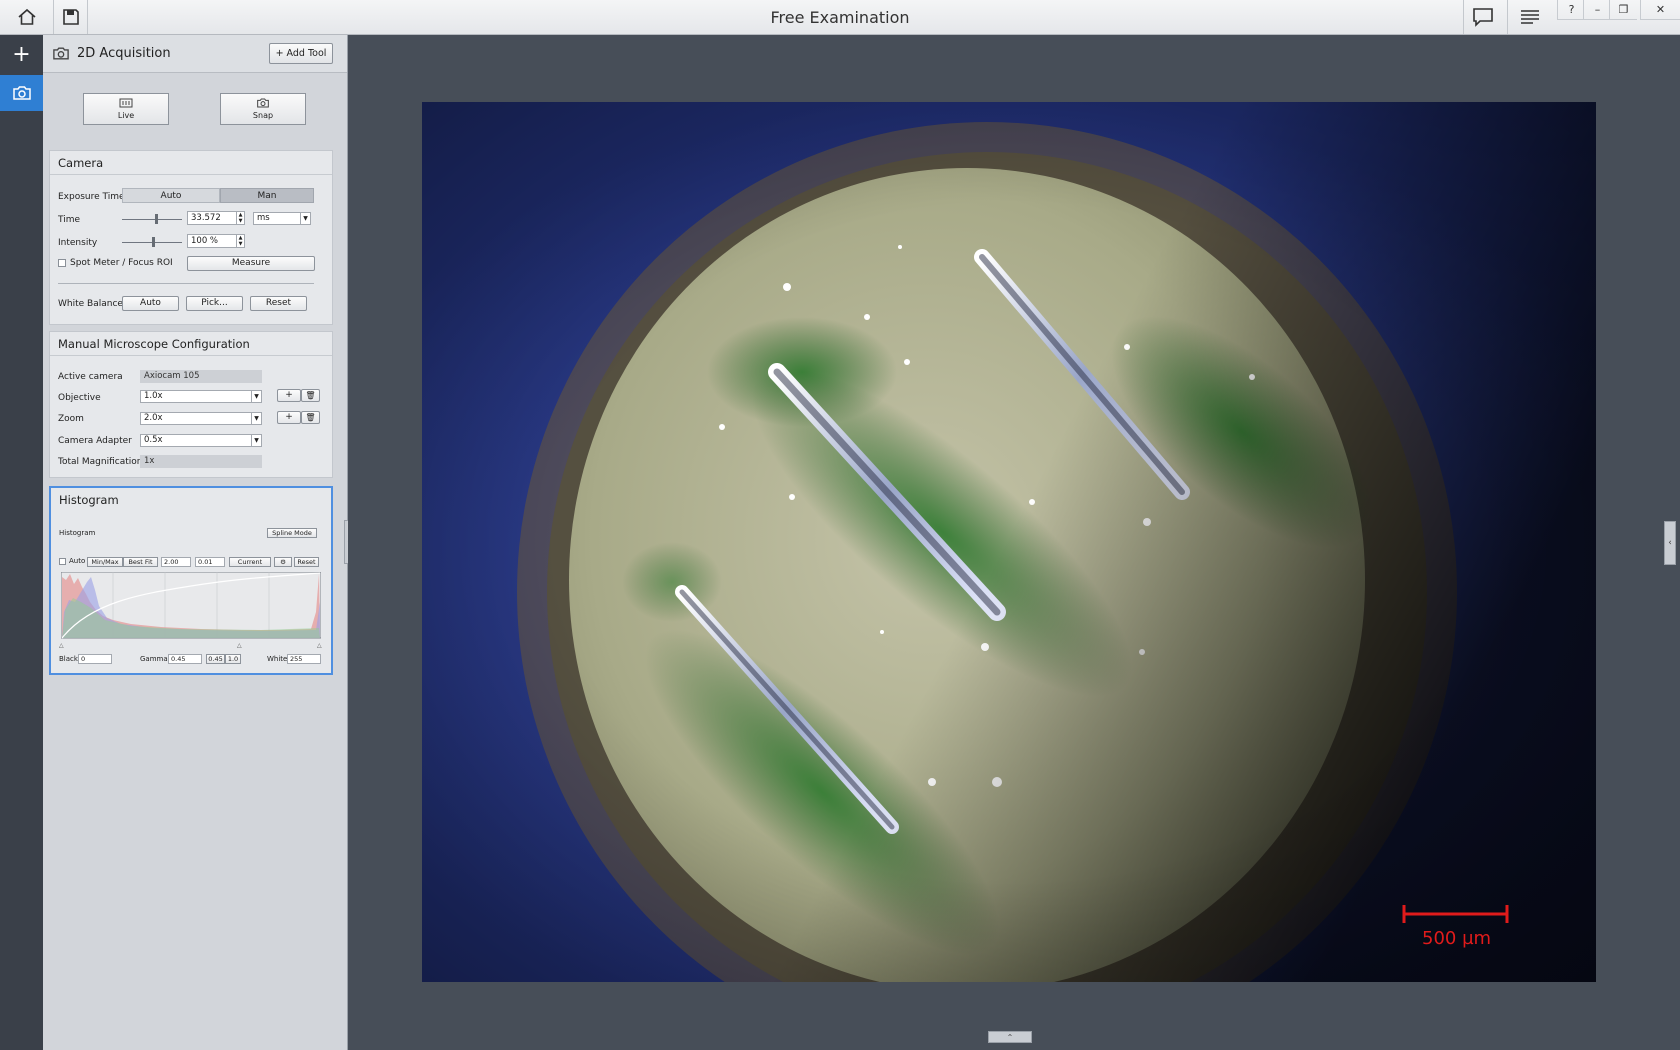 The height and width of the screenshot is (1050, 1680). I want to click on zoom-label: Zoom, so click(71, 419).